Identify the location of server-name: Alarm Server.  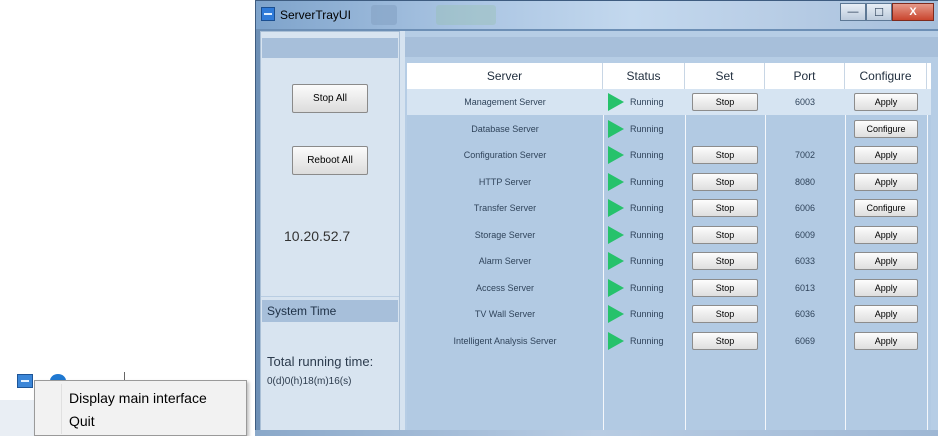
(505, 261).